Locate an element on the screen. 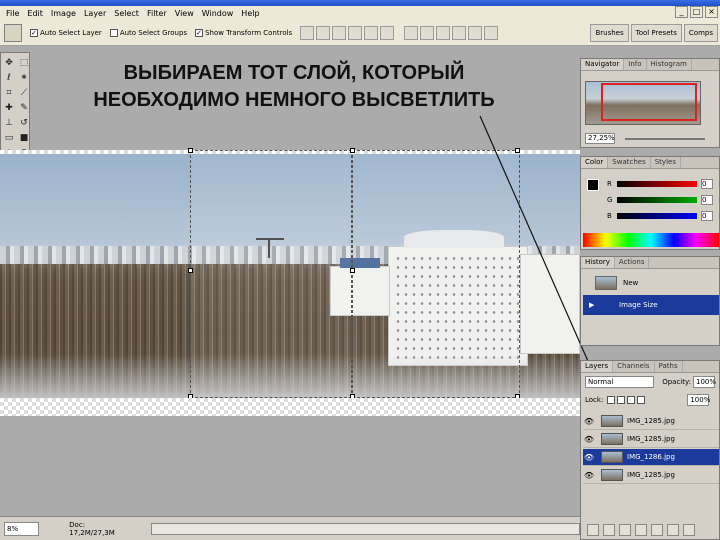  align-center-icon is located at coordinates (371, 32).